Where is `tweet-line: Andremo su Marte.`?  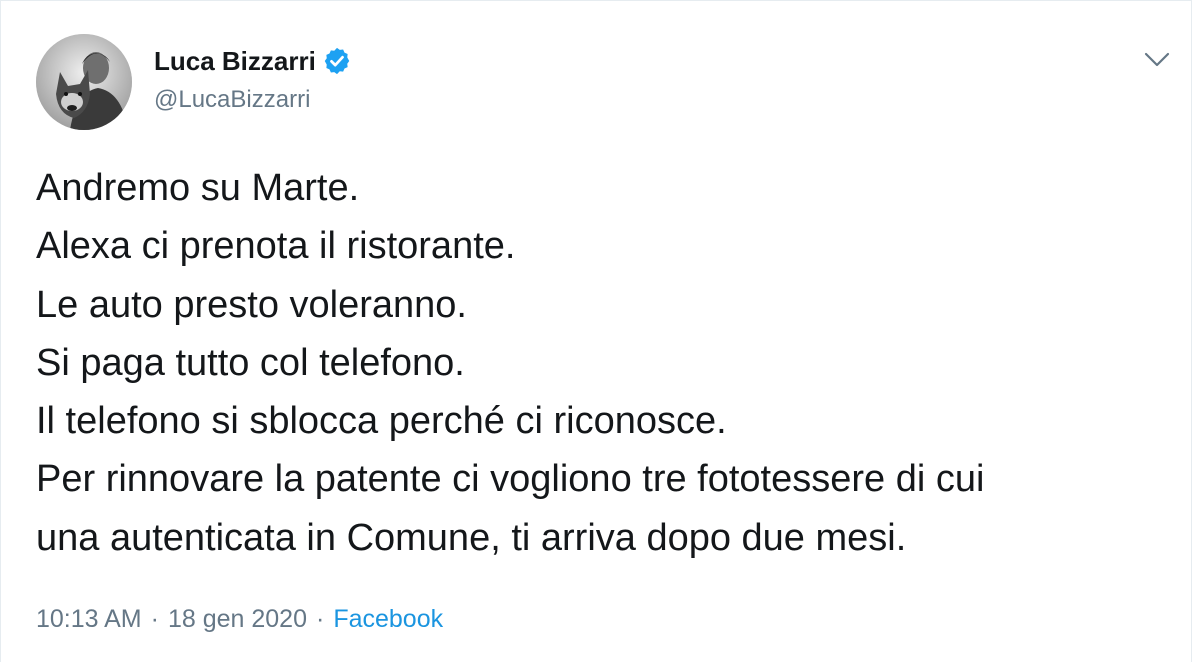
tweet-line: Andremo su Marte. is located at coordinates (198, 188).